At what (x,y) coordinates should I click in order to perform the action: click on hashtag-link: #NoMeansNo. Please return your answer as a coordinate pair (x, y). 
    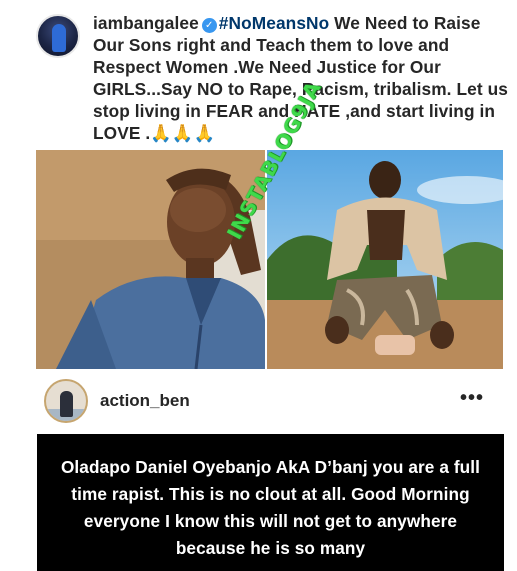
    Looking at the image, I should click on (274, 23).